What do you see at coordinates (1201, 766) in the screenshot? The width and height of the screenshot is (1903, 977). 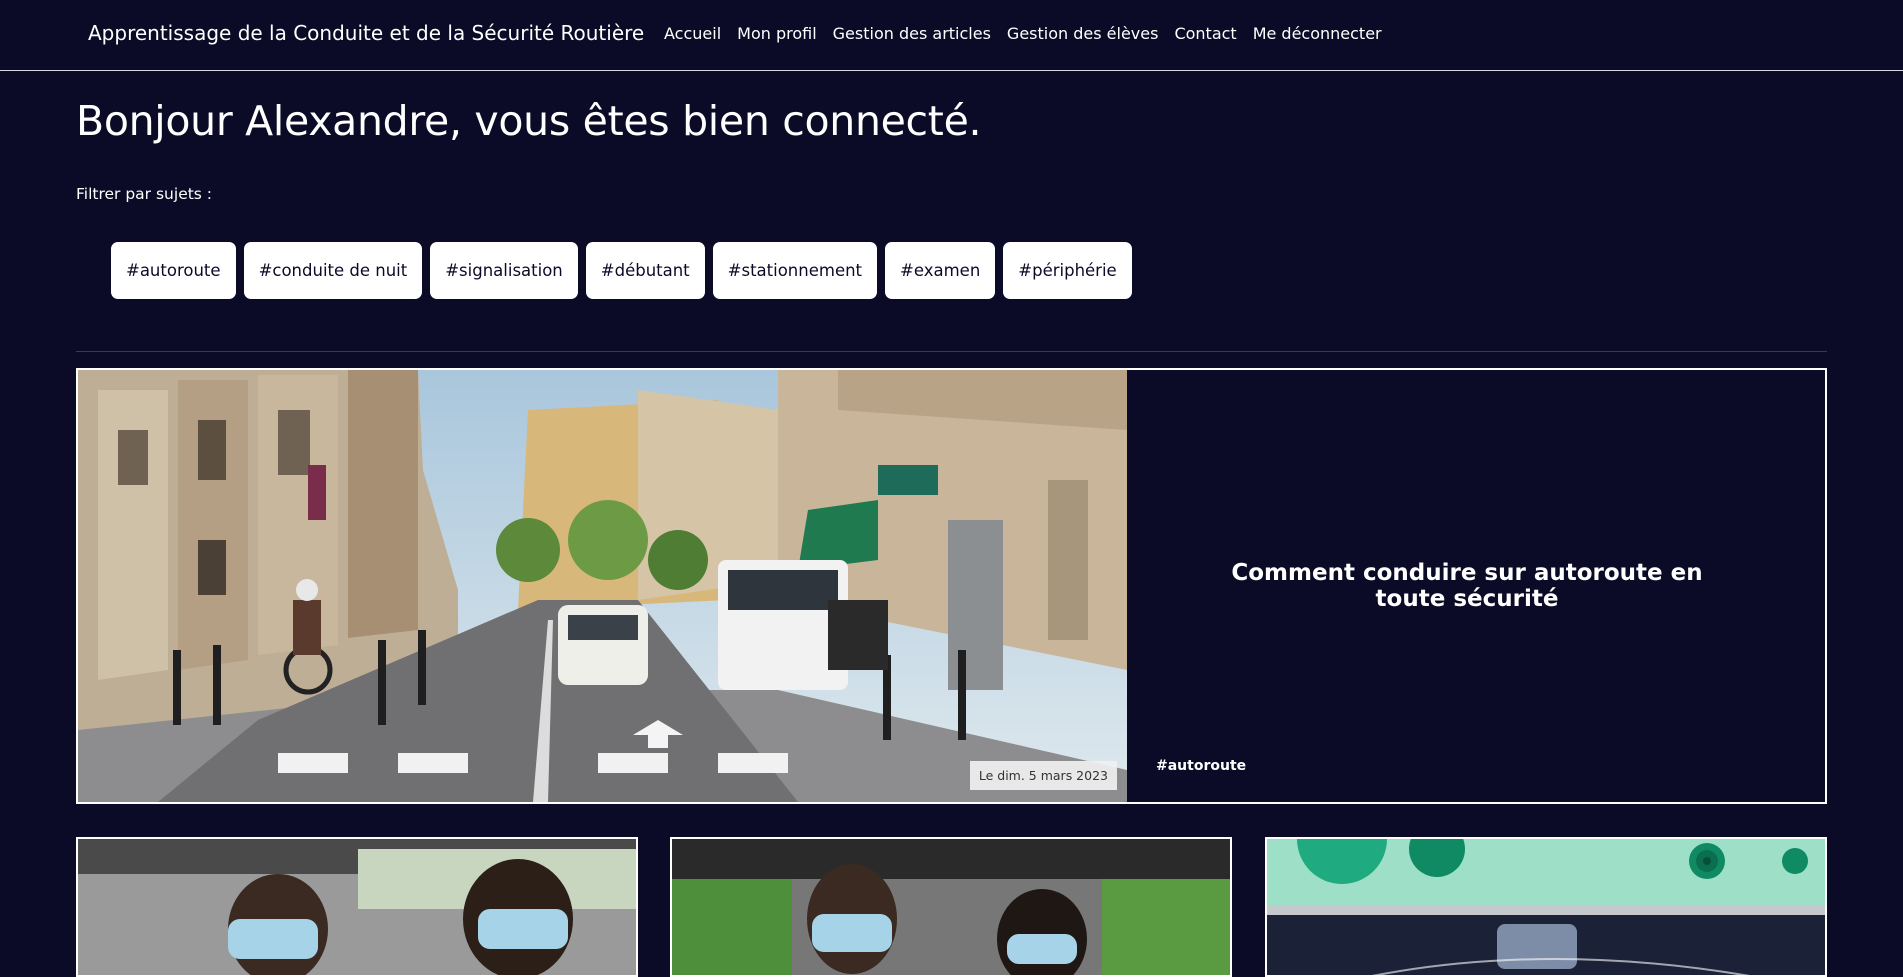 I see `featured-article-tag: #autoroute` at bounding box center [1201, 766].